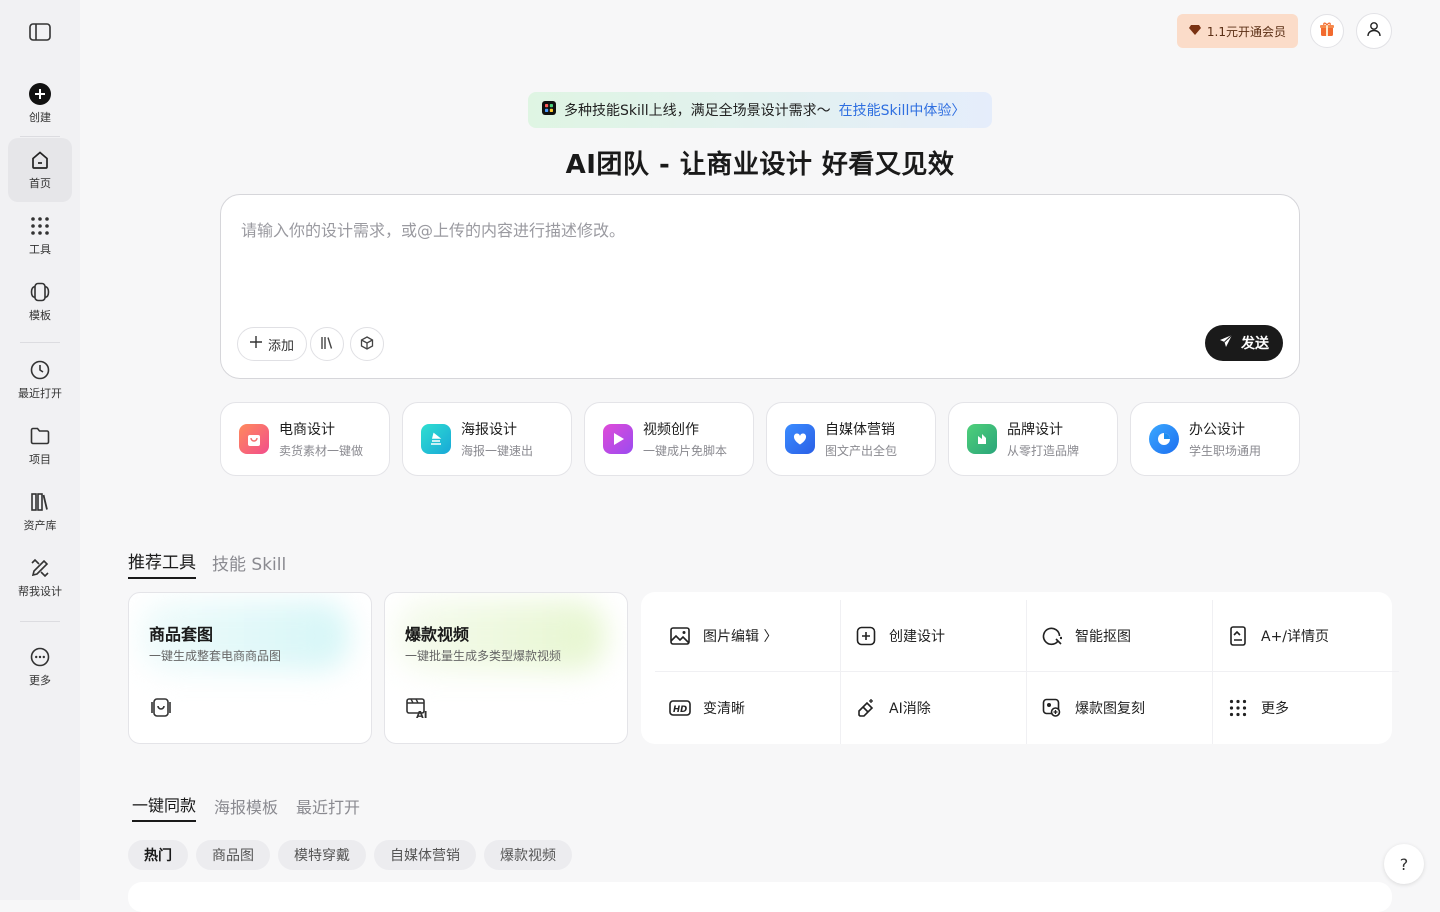  I want to click on svg-text: HD, so click(680, 710).